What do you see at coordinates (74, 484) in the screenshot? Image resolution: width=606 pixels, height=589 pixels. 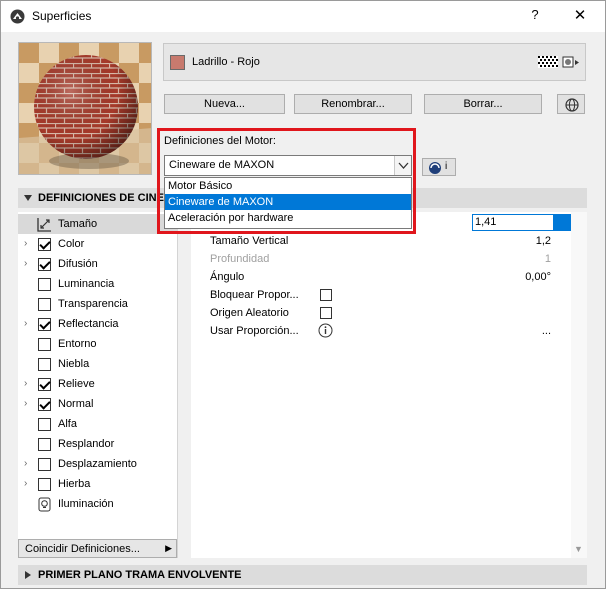 I see `channel-label: Hierba` at bounding box center [74, 484].